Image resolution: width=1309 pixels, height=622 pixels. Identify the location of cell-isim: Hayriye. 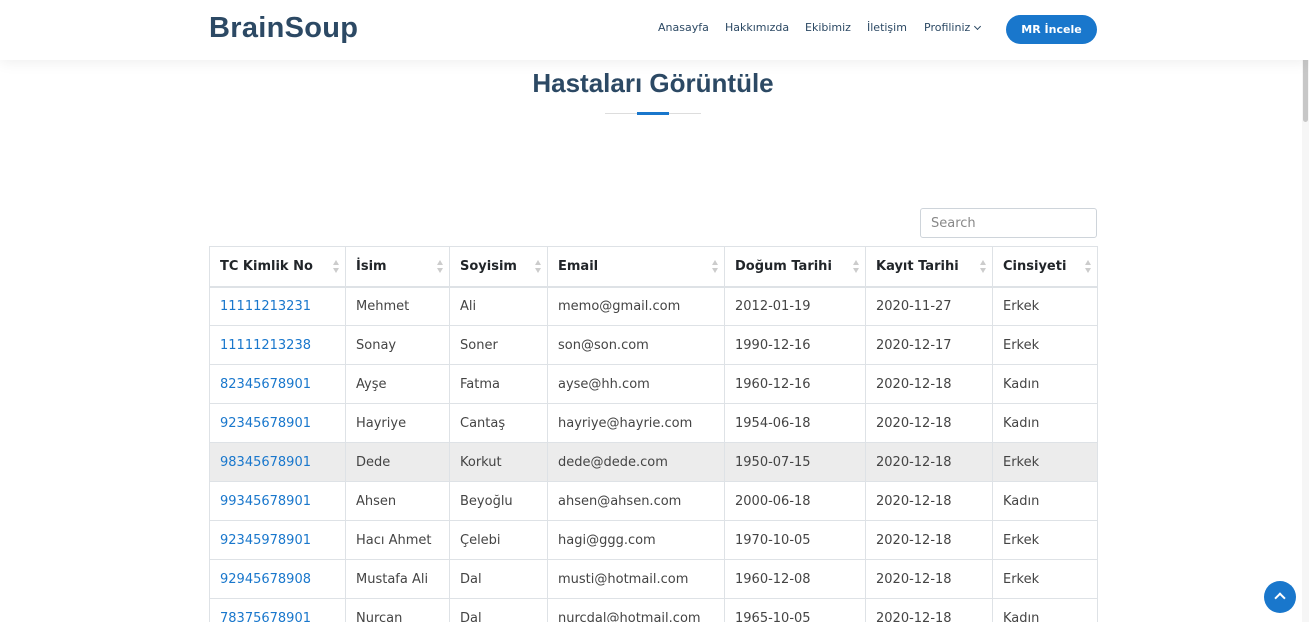
(397, 423).